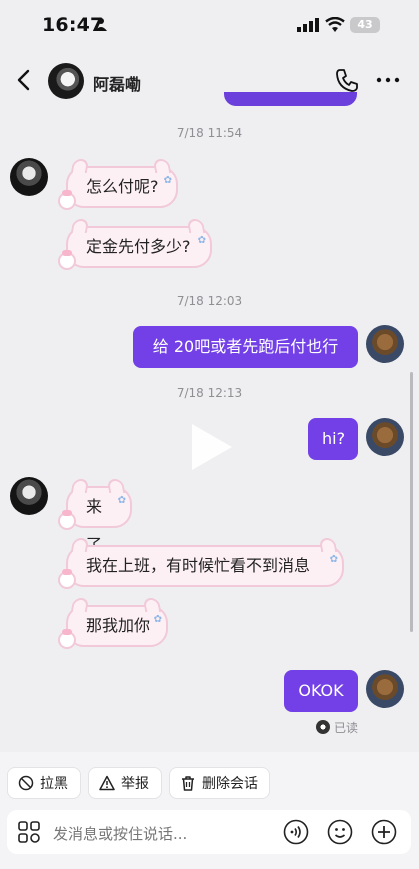 The image size is (419, 869). I want to click on received-message: ✿ 那我加你, so click(113, 623).